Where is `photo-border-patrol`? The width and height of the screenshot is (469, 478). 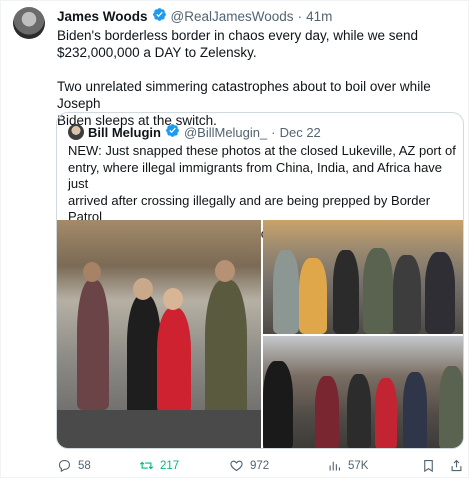
photo-border-patrol is located at coordinates (363, 277).